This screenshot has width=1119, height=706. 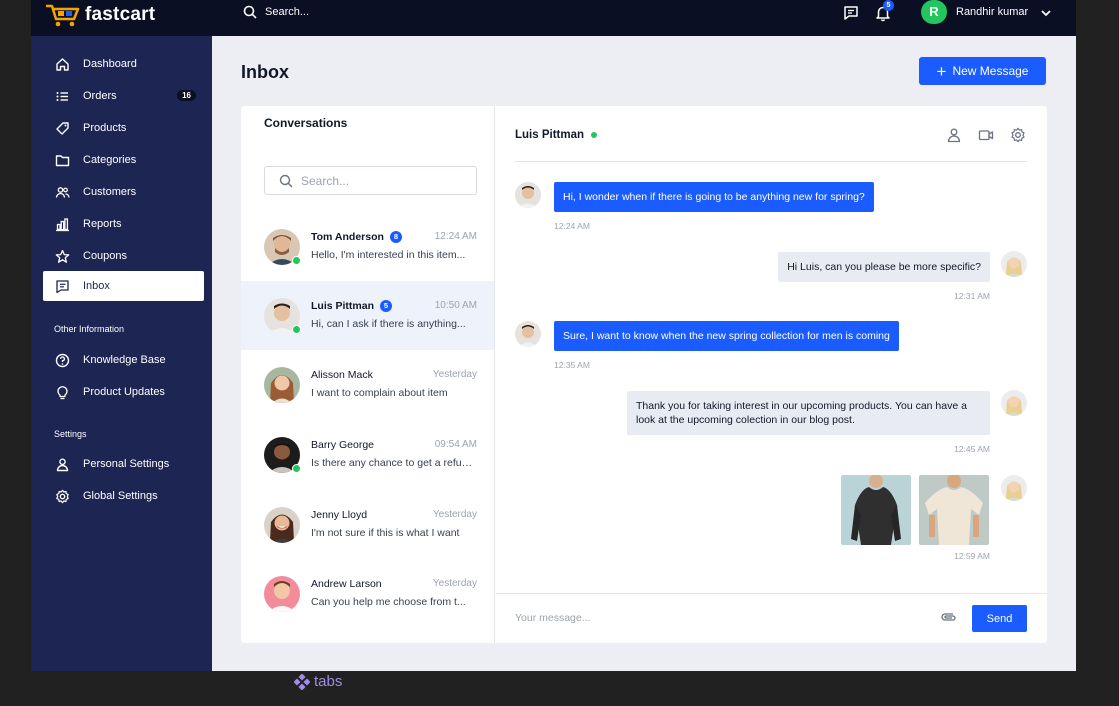 I want to click on sidebar-item-label: Knowledge Base, so click(x=124, y=360).